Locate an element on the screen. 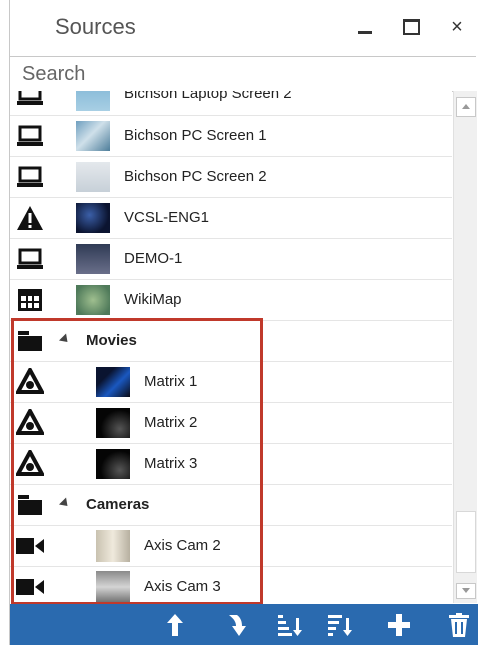 The height and width of the screenshot is (645, 479). maximize-icon is located at coordinates (411, 27).